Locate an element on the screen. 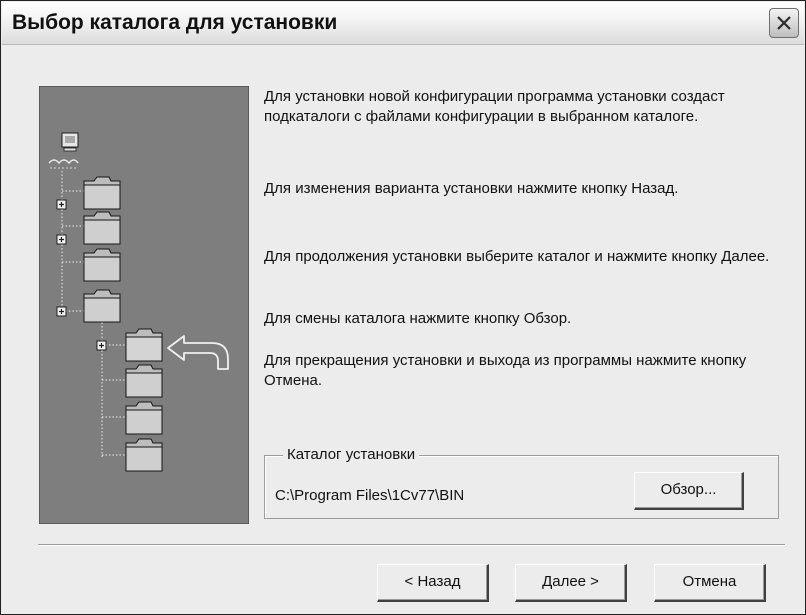 The height and width of the screenshot is (615, 806). arrow-left-icon is located at coordinates (198, 352).